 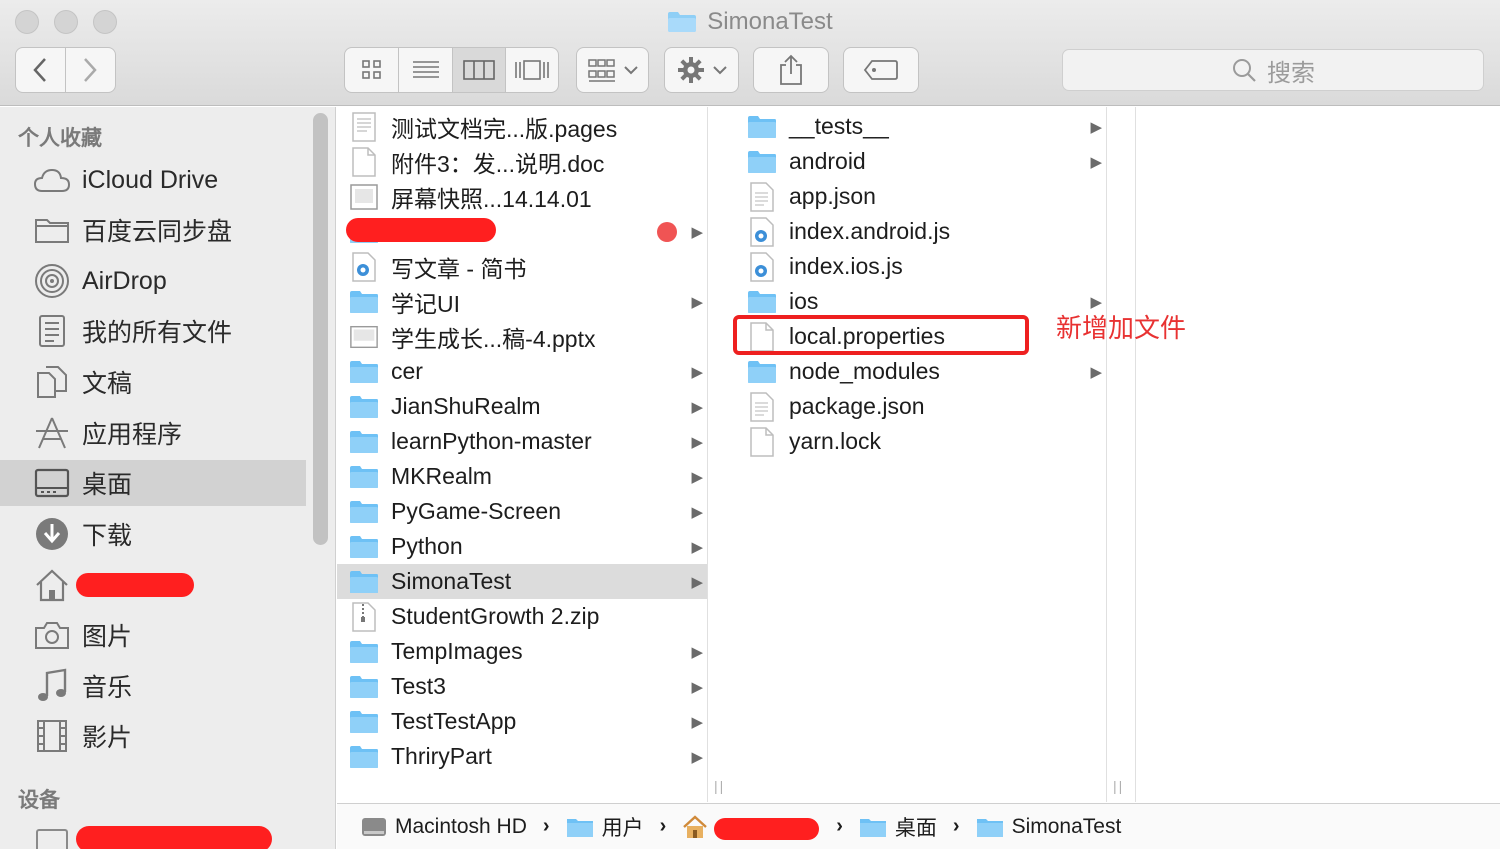 What do you see at coordinates (441, 476) in the screenshot?
I see `file-name: MKRealm` at bounding box center [441, 476].